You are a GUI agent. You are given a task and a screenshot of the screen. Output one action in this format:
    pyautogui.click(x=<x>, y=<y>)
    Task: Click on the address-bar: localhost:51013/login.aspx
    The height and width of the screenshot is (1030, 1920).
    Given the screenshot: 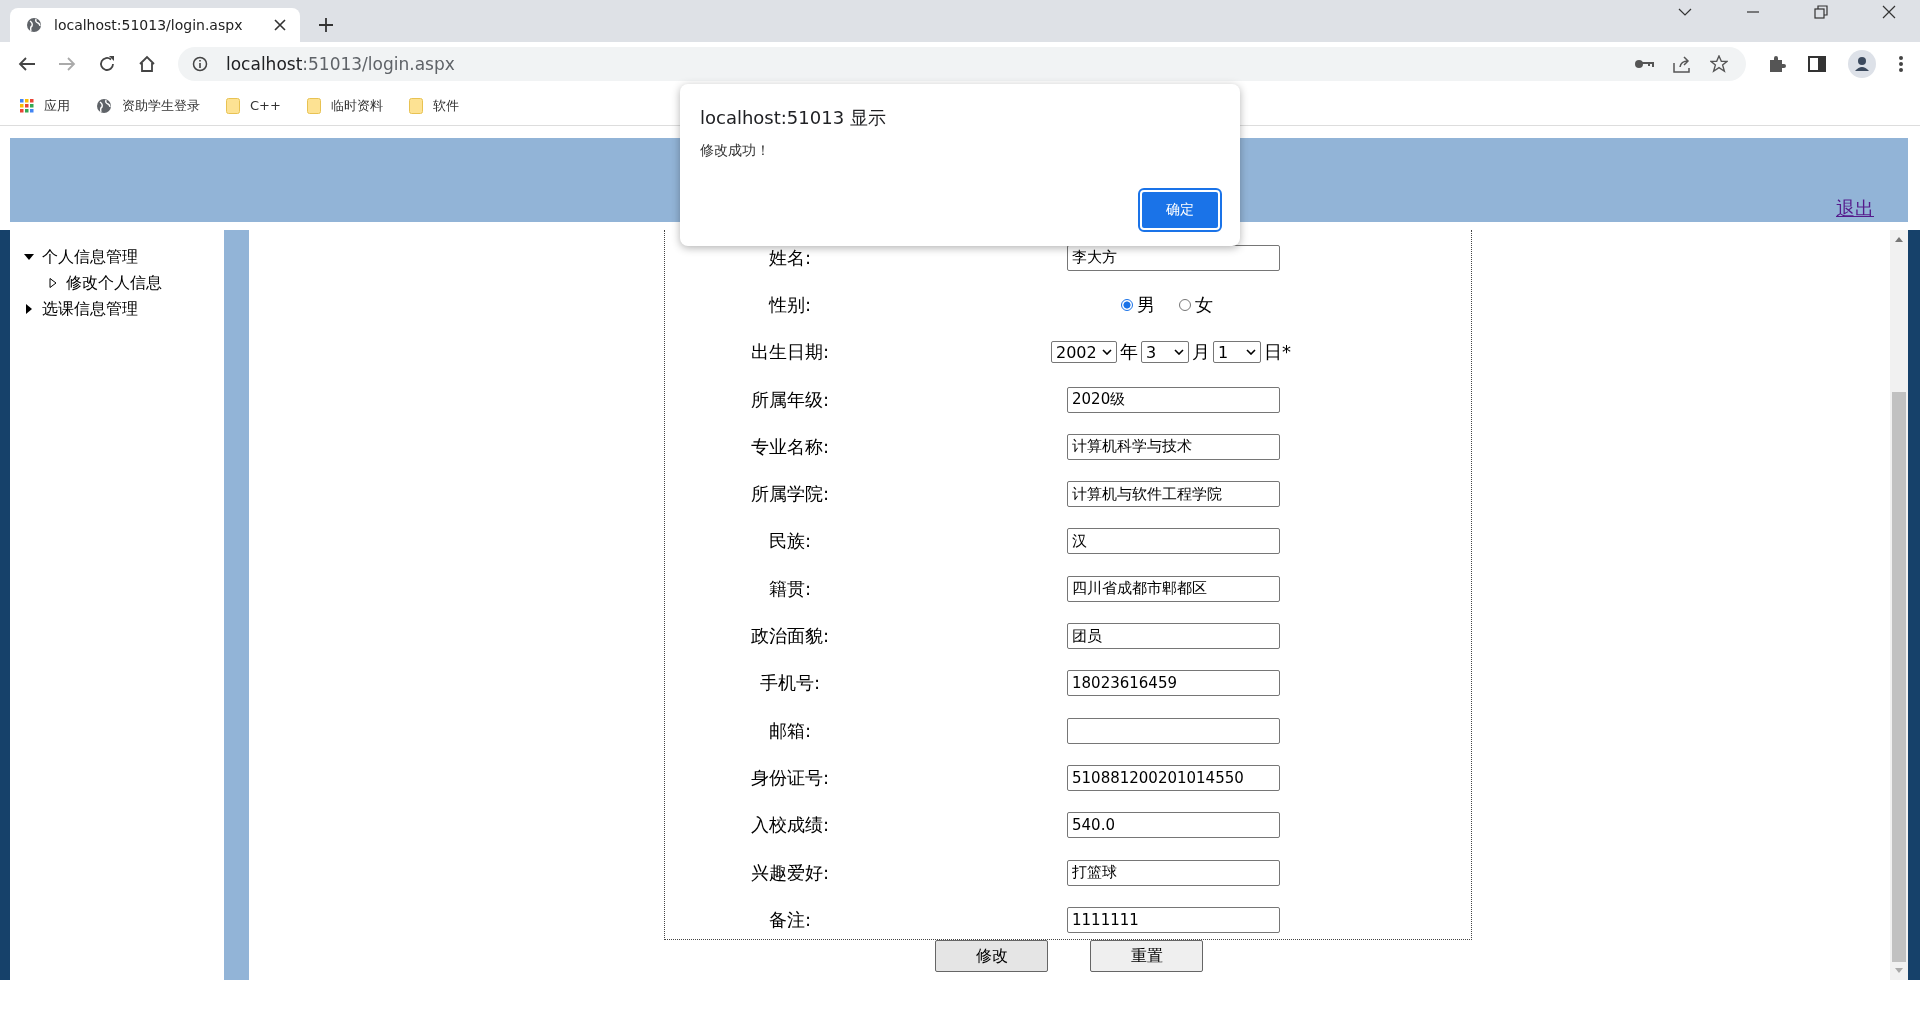 What is the action you would take?
    pyautogui.click(x=962, y=64)
    